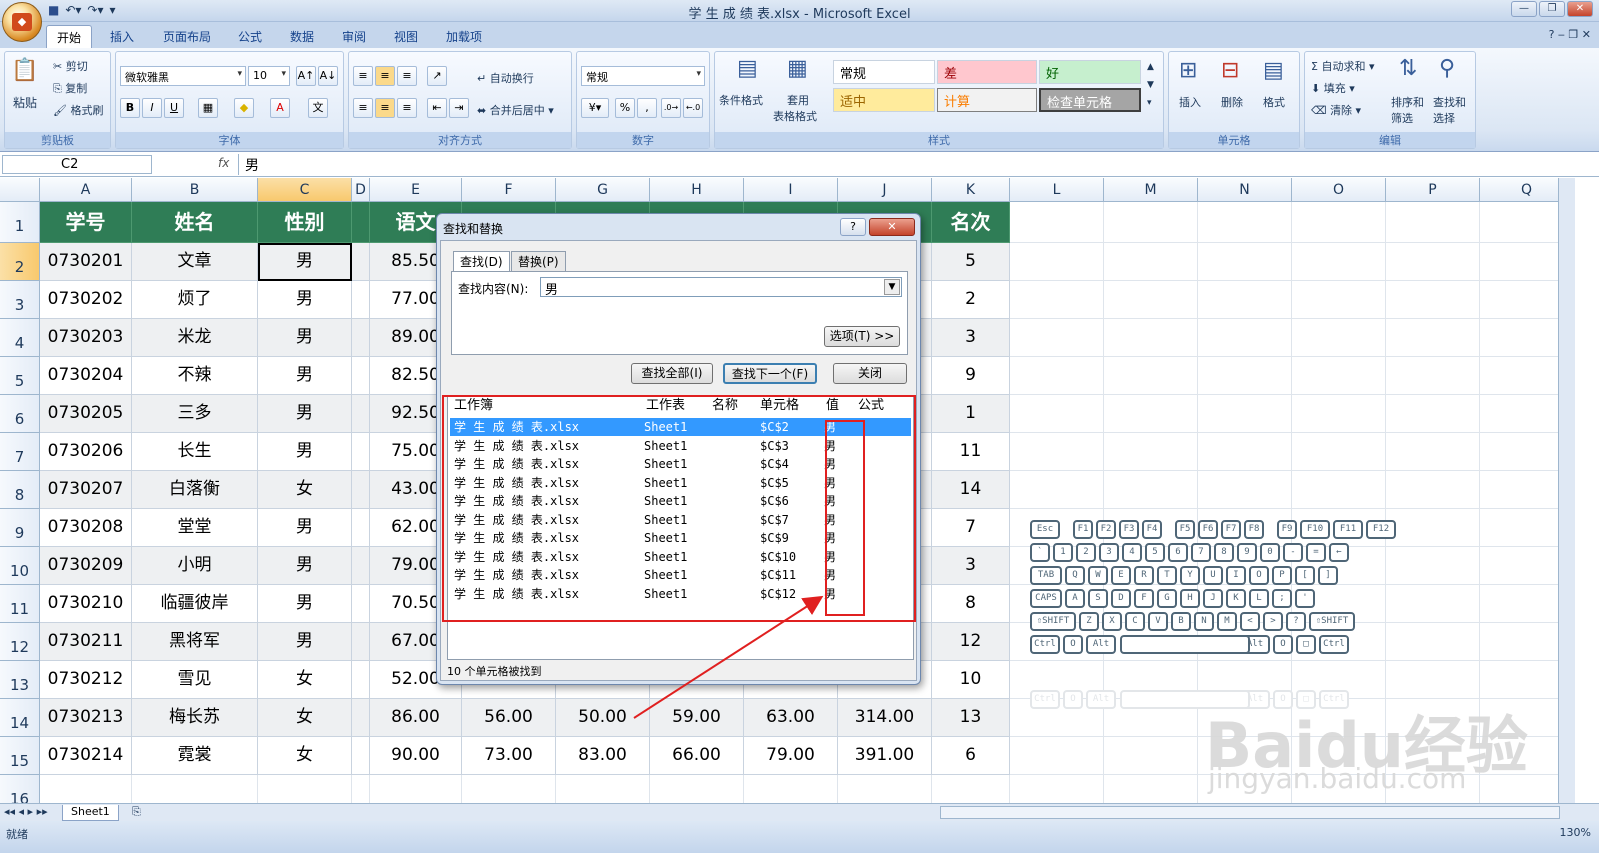 The image size is (1599, 853). Describe the element at coordinates (971, 718) in the screenshot. I see `table-cell: 13` at that location.